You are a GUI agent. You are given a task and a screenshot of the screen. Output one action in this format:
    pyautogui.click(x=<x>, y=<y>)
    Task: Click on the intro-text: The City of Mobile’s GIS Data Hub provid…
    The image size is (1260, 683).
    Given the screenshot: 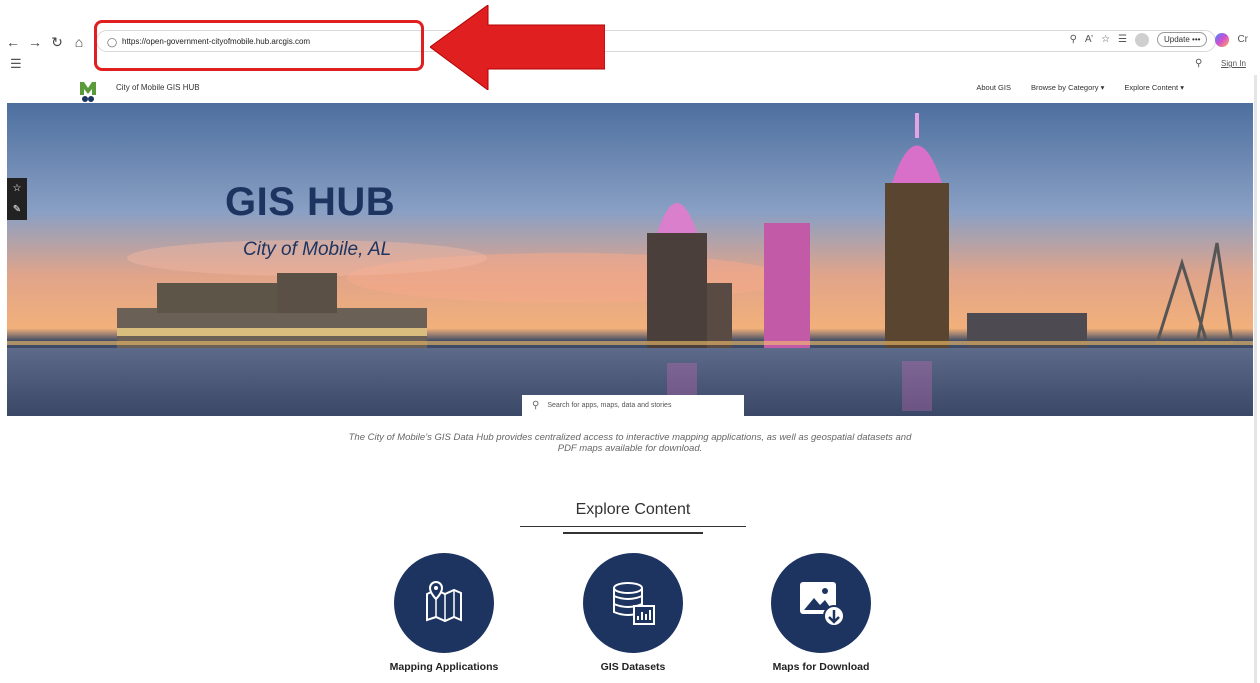 What is the action you would take?
    pyautogui.click(x=630, y=443)
    